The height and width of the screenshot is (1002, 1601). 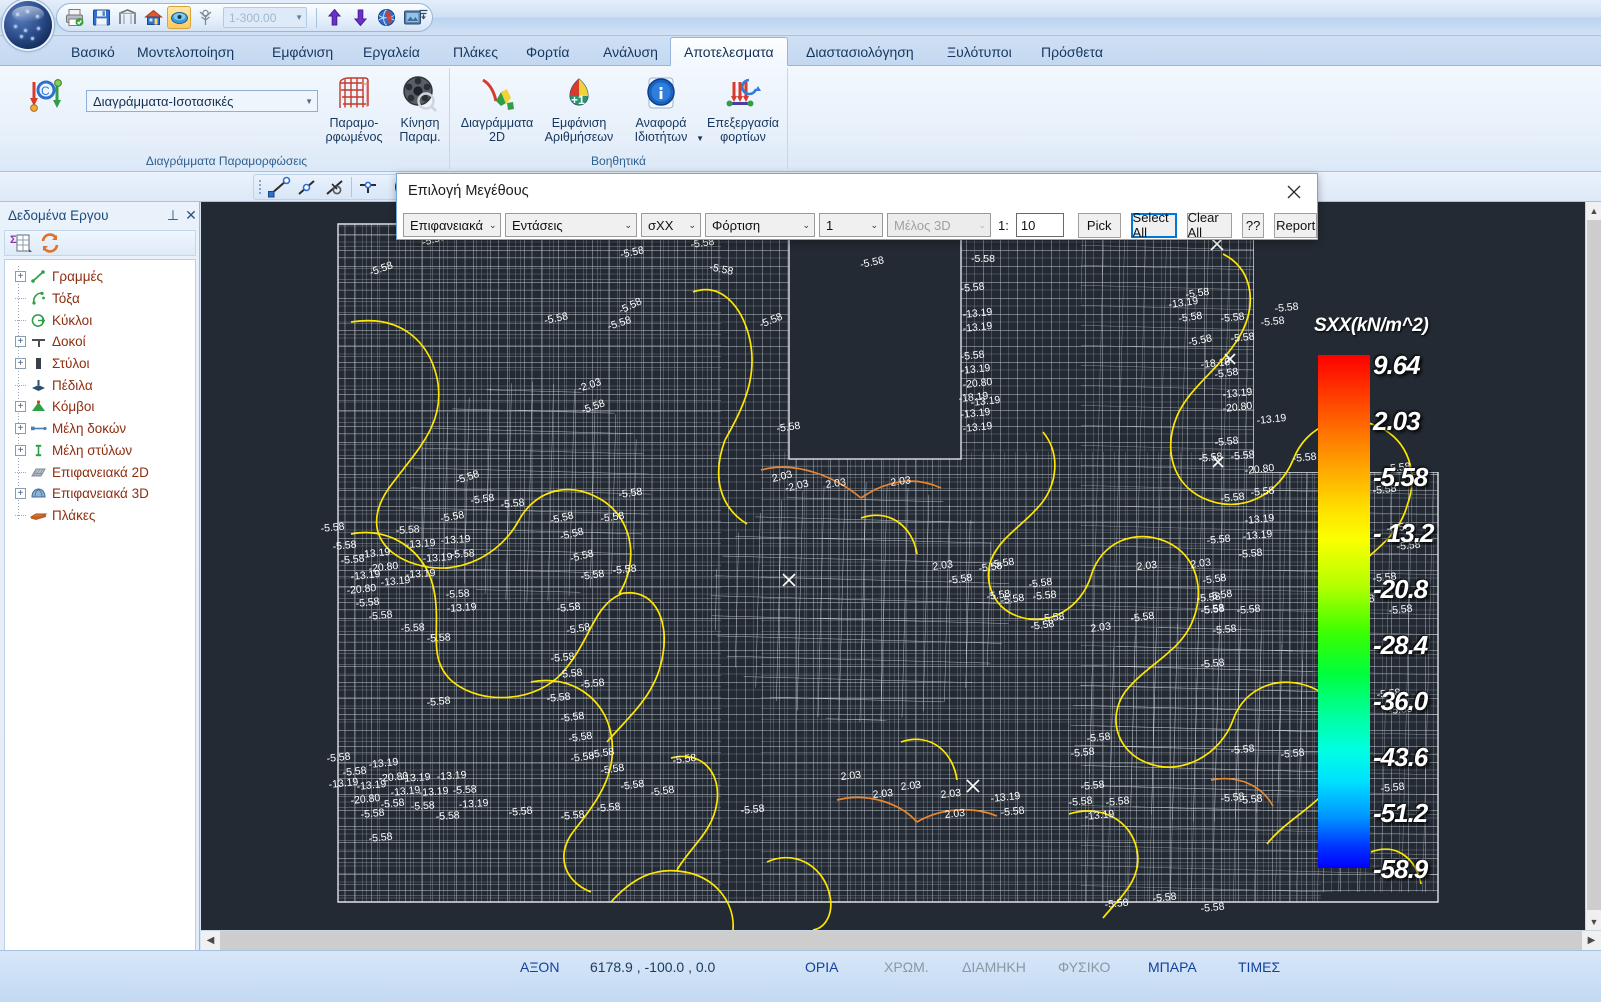 I want to click on customize-qat-button, so click(x=423, y=16).